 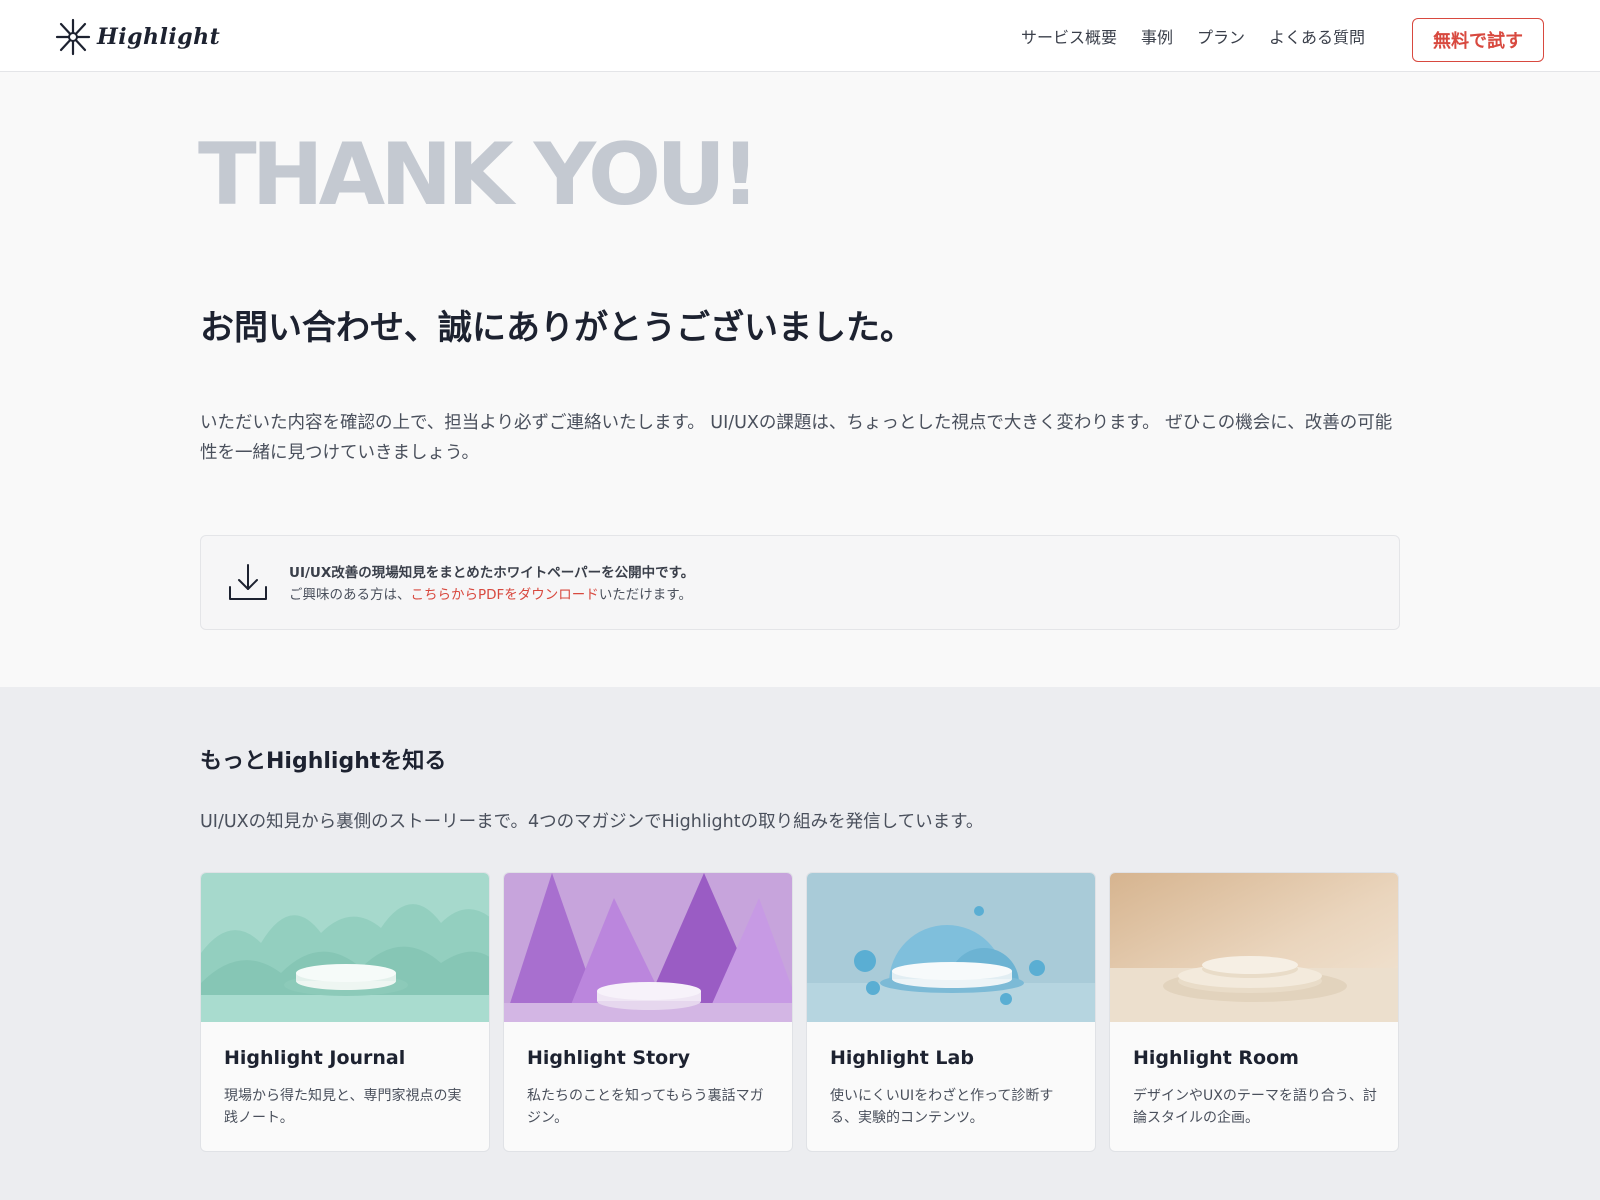 I want to click on nav-service-overview: サービス概要, so click(x=1069, y=36).